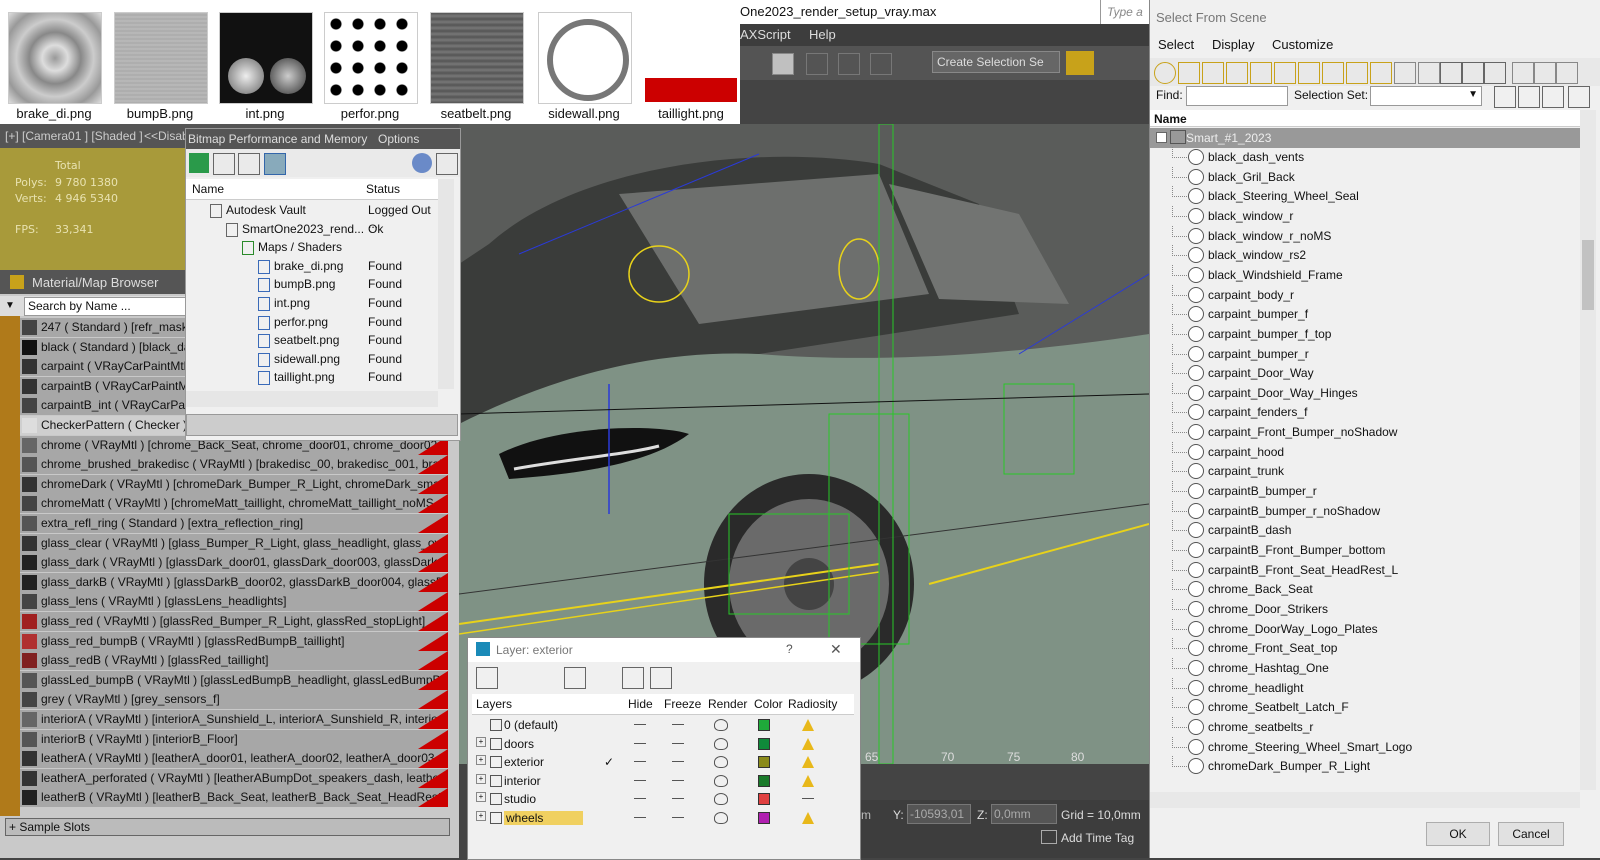 The height and width of the screenshot is (860, 1600). Describe the element at coordinates (1357, 73) in the screenshot. I see `bones-filter-icon` at that location.